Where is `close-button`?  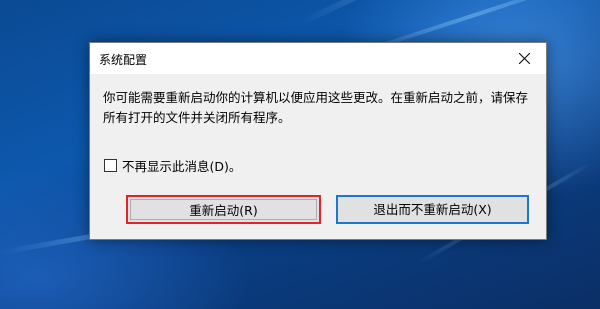 close-button is located at coordinates (524, 58).